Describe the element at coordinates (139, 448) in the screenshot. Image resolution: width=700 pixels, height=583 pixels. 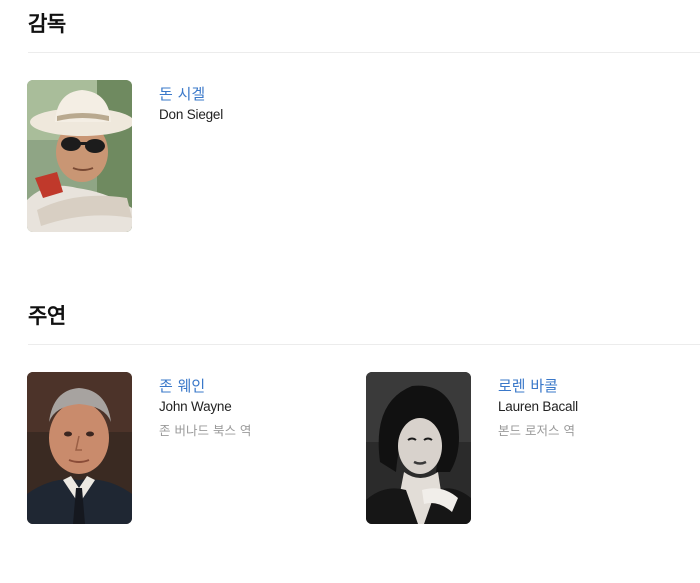
I see `cast-card: 존 웨인 John Wayne 존 버나드 북스 역` at that location.